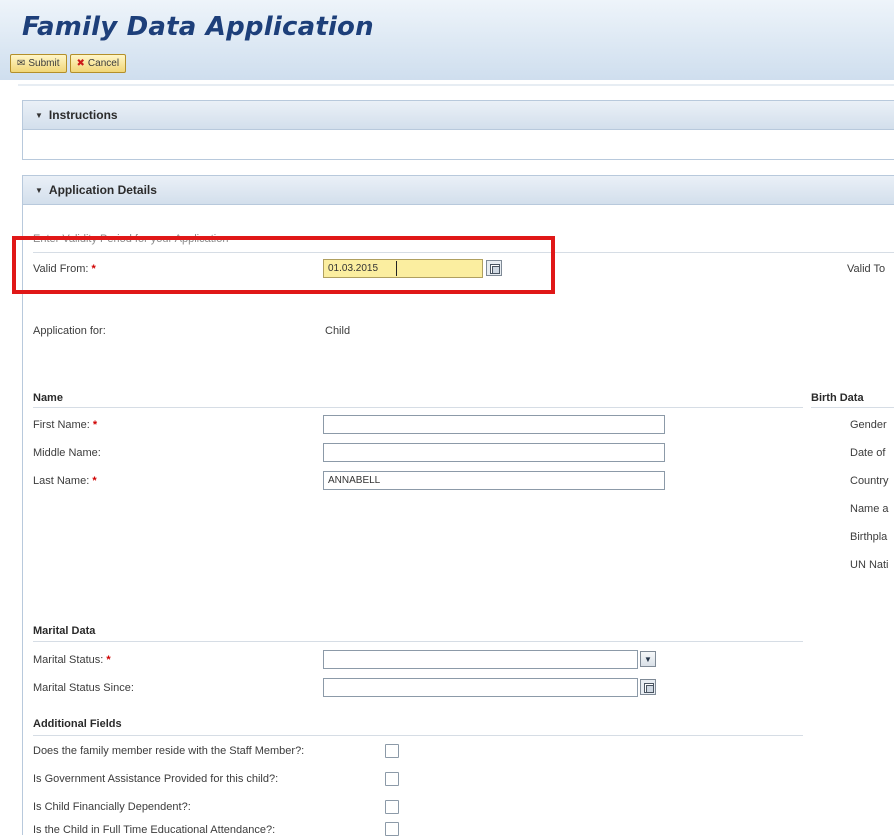 The width and height of the screenshot is (894, 836). I want to click on toolbar: ✉ Submit ✖ Cancel, so click(68, 64).